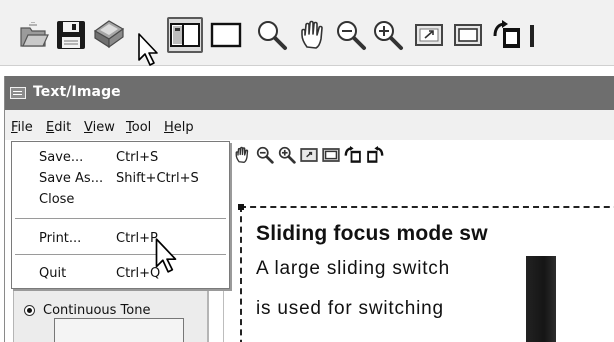 The image size is (614, 342). I want to click on document-heading: Sliding focus mode sw, so click(372, 233).